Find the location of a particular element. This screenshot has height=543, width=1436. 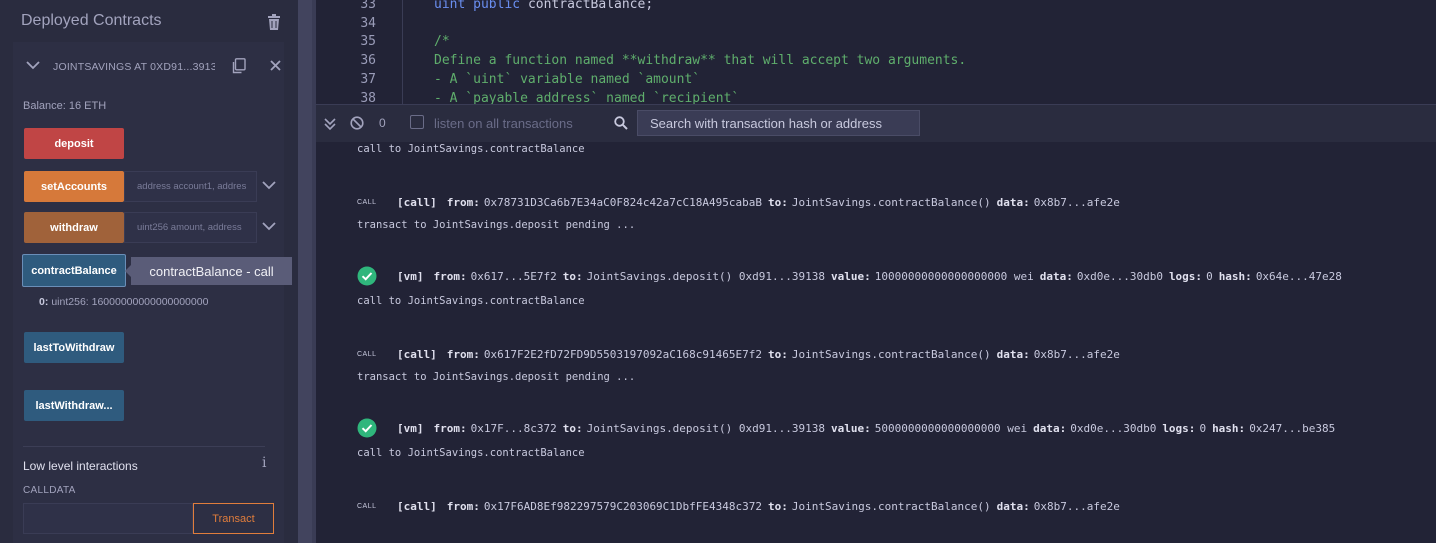

calldata-label: CALLDATA is located at coordinates (49, 490).